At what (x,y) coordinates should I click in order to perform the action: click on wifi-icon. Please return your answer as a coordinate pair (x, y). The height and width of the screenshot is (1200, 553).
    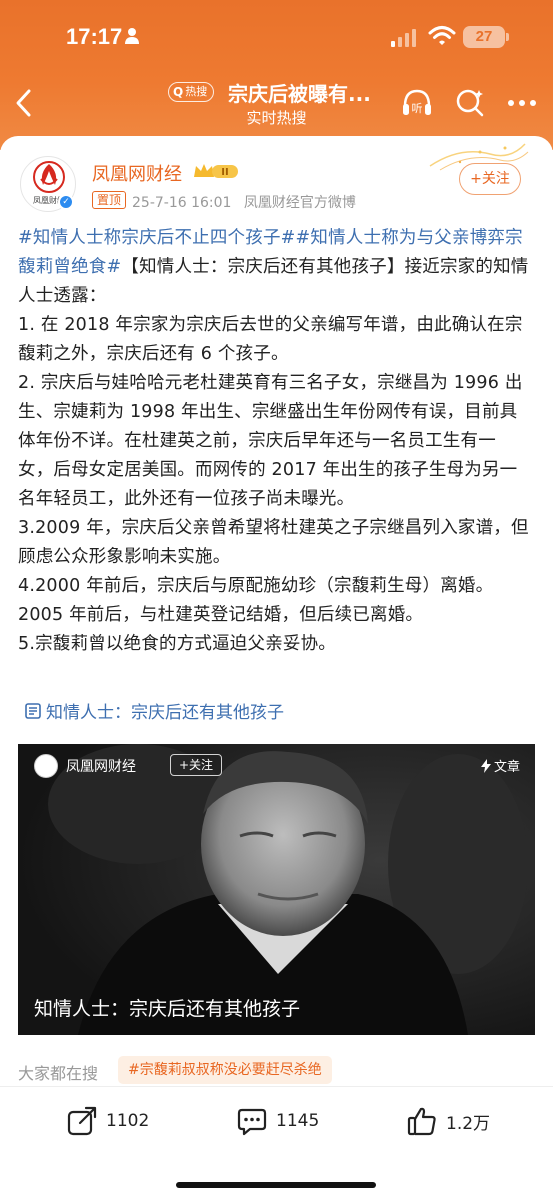
    Looking at the image, I should click on (442, 35).